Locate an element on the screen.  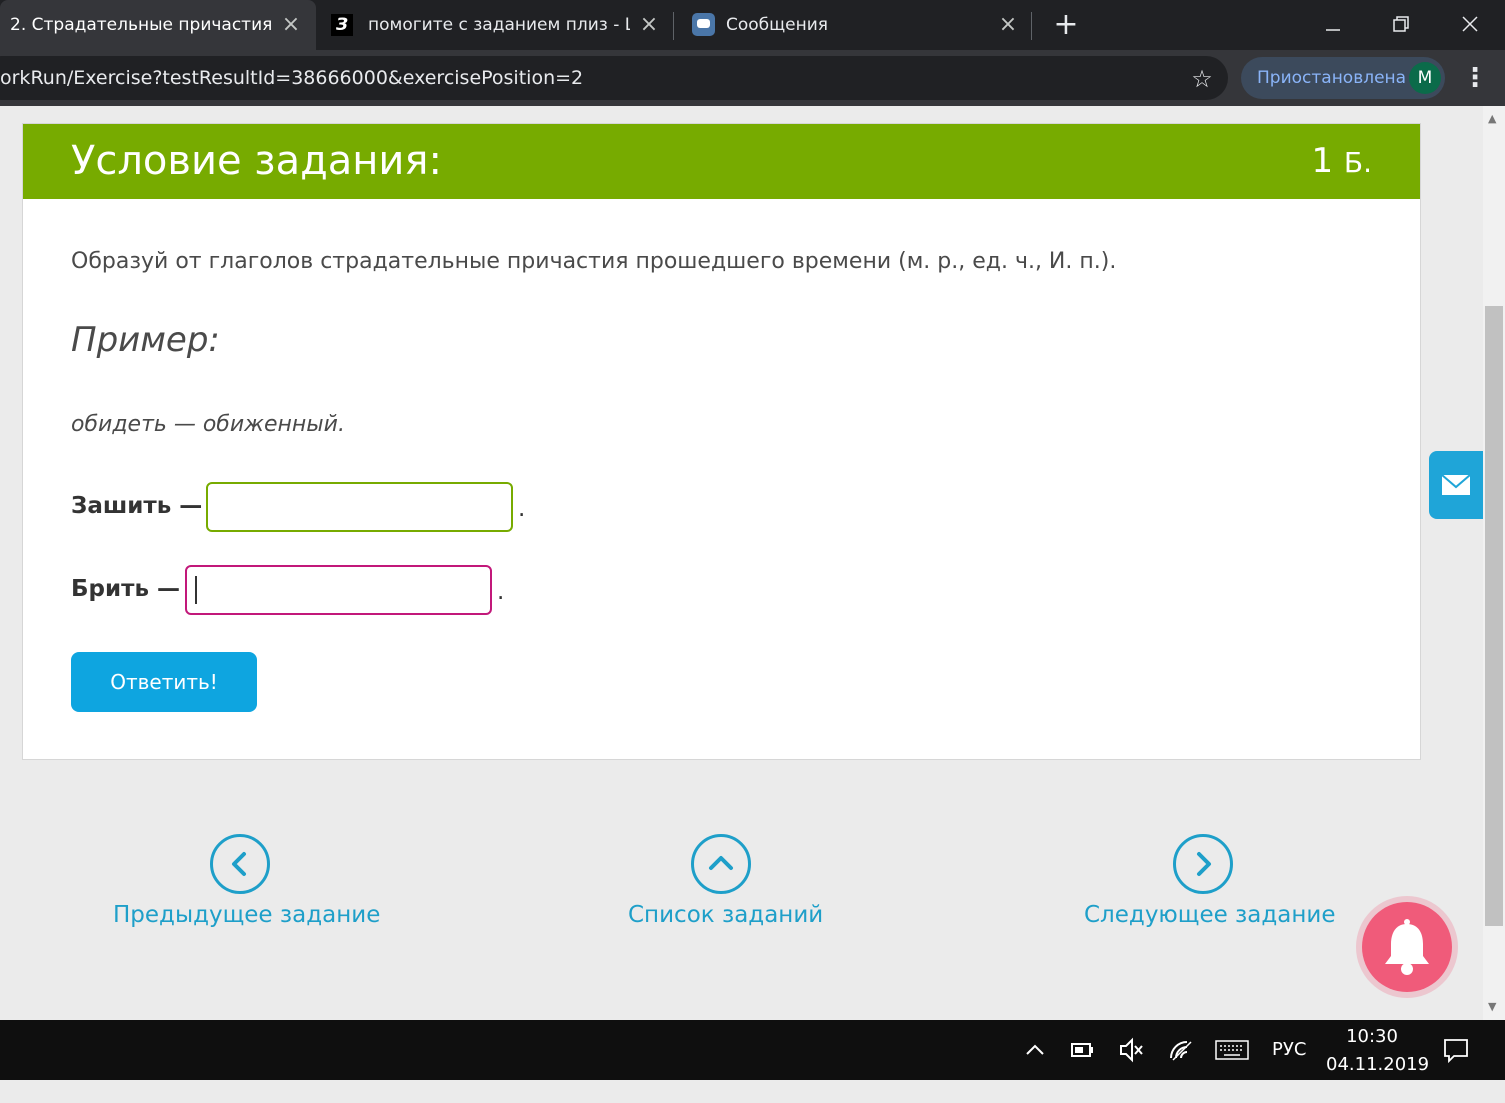
task-header: Условие задания: 1 Б. is located at coordinates (721, 161).